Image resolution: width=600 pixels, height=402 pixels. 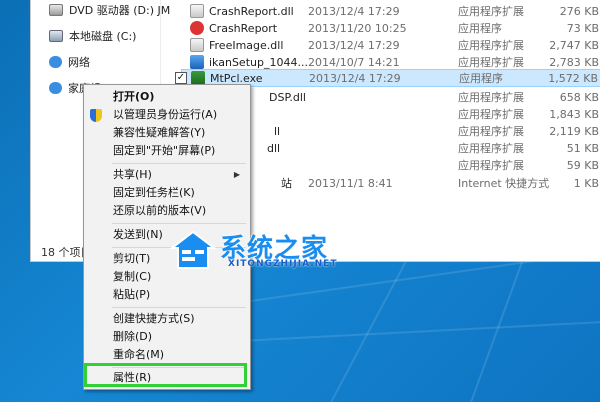 I want to click on file-name: CrashReport.dll, so click(x=251, y=11).